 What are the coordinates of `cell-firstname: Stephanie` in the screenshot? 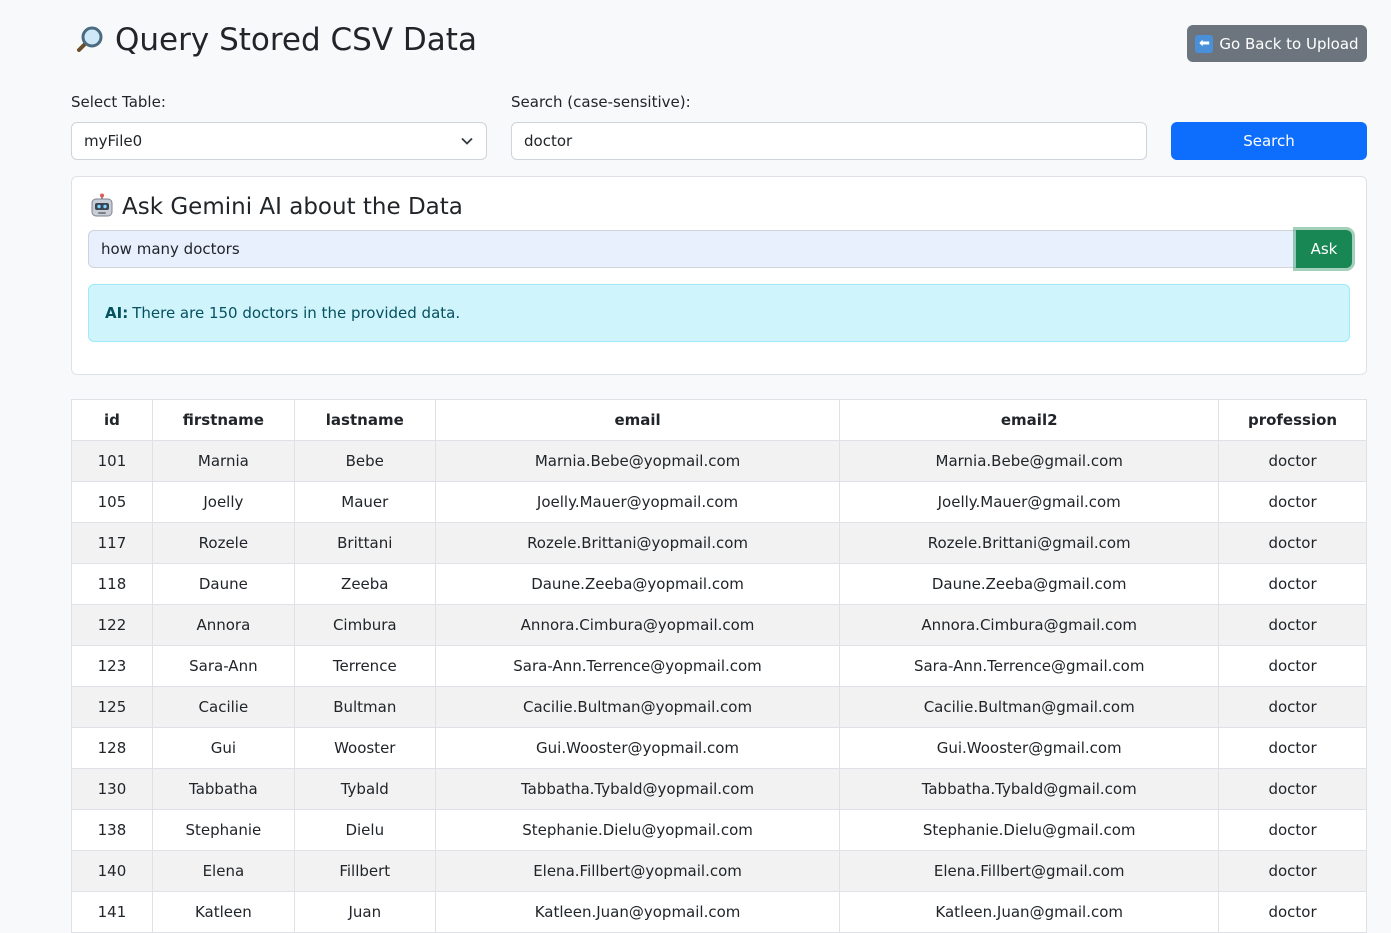 It's located at (223, 830).